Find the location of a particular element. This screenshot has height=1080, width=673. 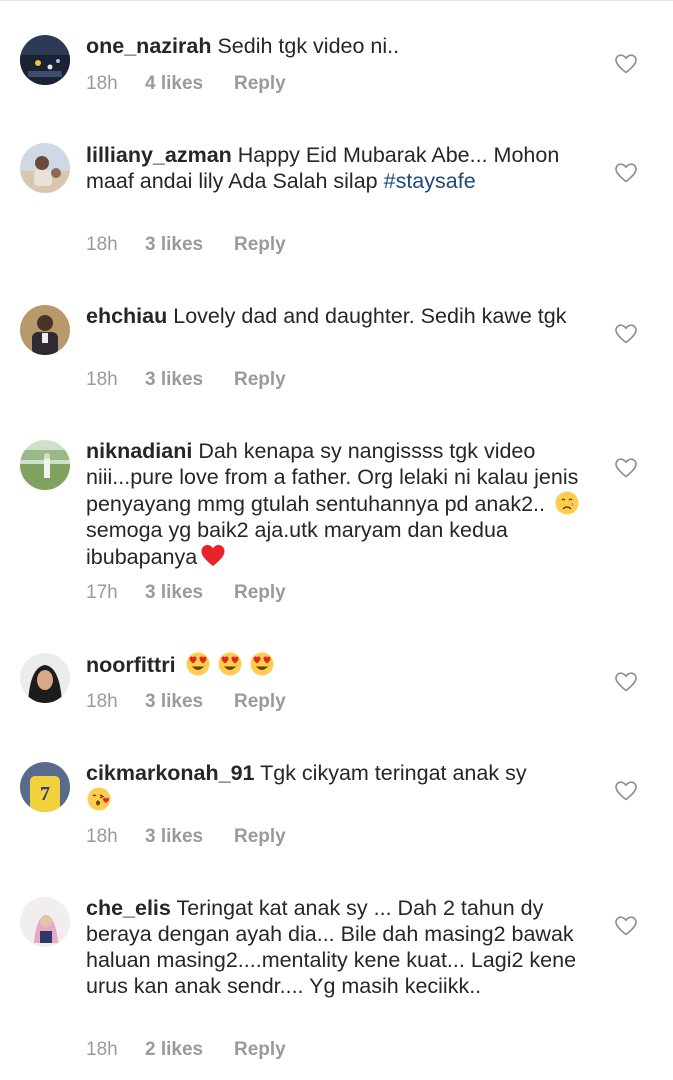

username: lilliany_azman is located at coordinates (159, 155).